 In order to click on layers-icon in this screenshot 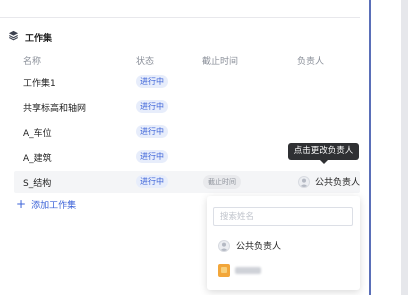, I will do `click(13, 37)`.